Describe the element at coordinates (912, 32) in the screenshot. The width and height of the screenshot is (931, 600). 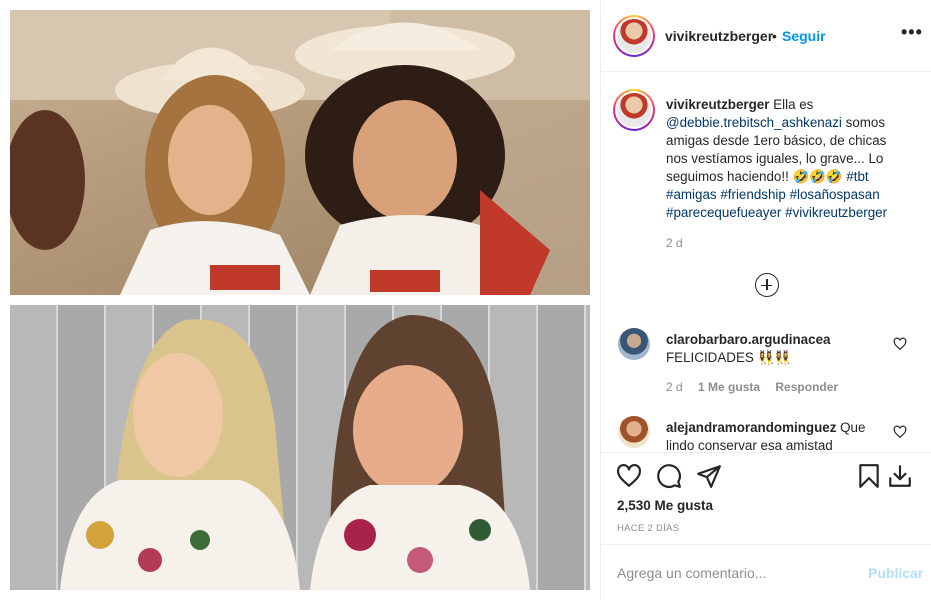
I see `more-options-icon: •••` at that location.